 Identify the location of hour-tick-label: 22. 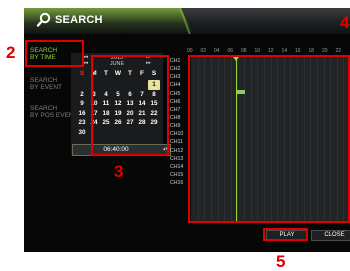
(338, 51).